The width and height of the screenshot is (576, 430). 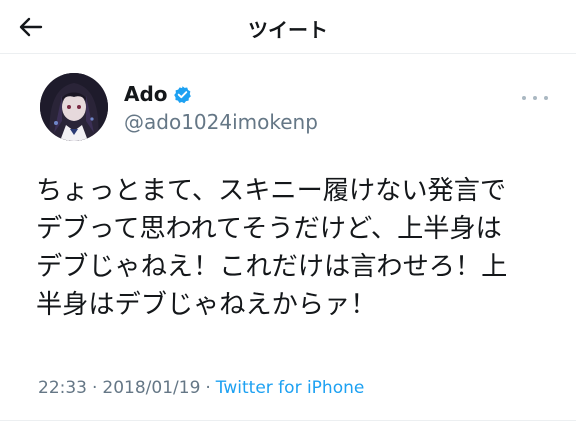 What do you see at coordinates (182, 94) in the screenshot?
I see `verified-badge-icon` at bounding box center [182, 94].